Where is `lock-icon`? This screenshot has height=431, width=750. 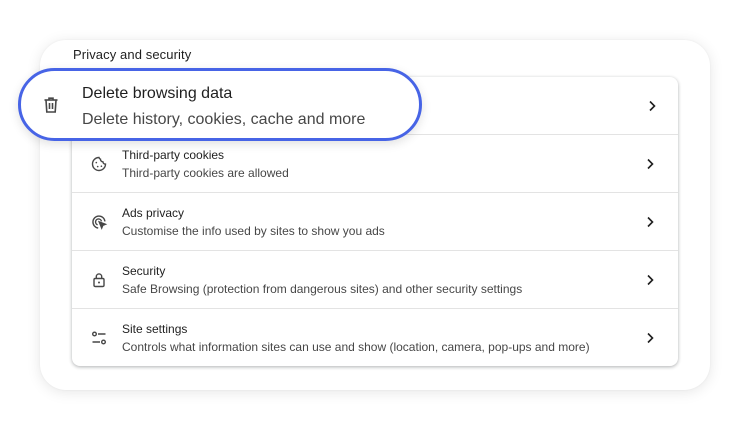
lock-icon is located at coordinates (99, 280).